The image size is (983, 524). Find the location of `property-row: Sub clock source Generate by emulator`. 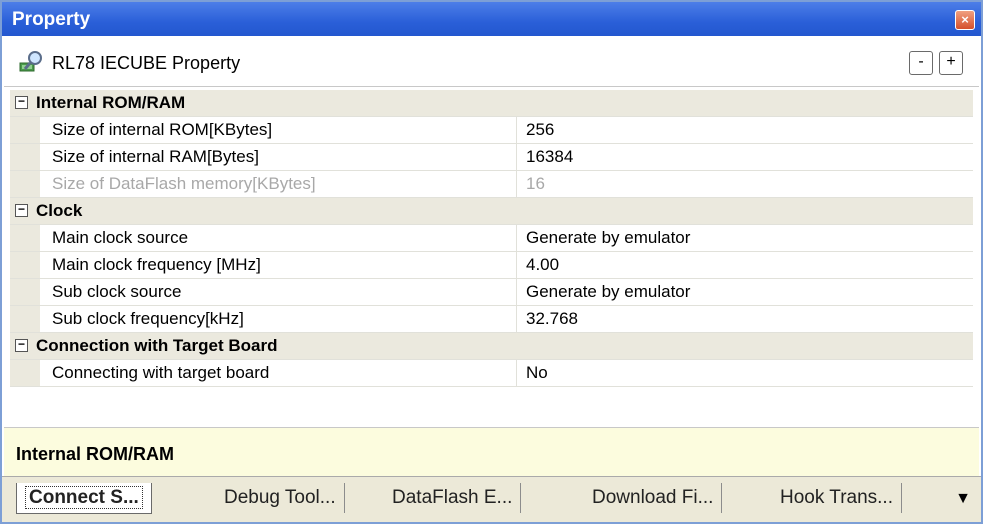

property-row: Sub clock source Generate by emulator is located at coordinates (491, 292).